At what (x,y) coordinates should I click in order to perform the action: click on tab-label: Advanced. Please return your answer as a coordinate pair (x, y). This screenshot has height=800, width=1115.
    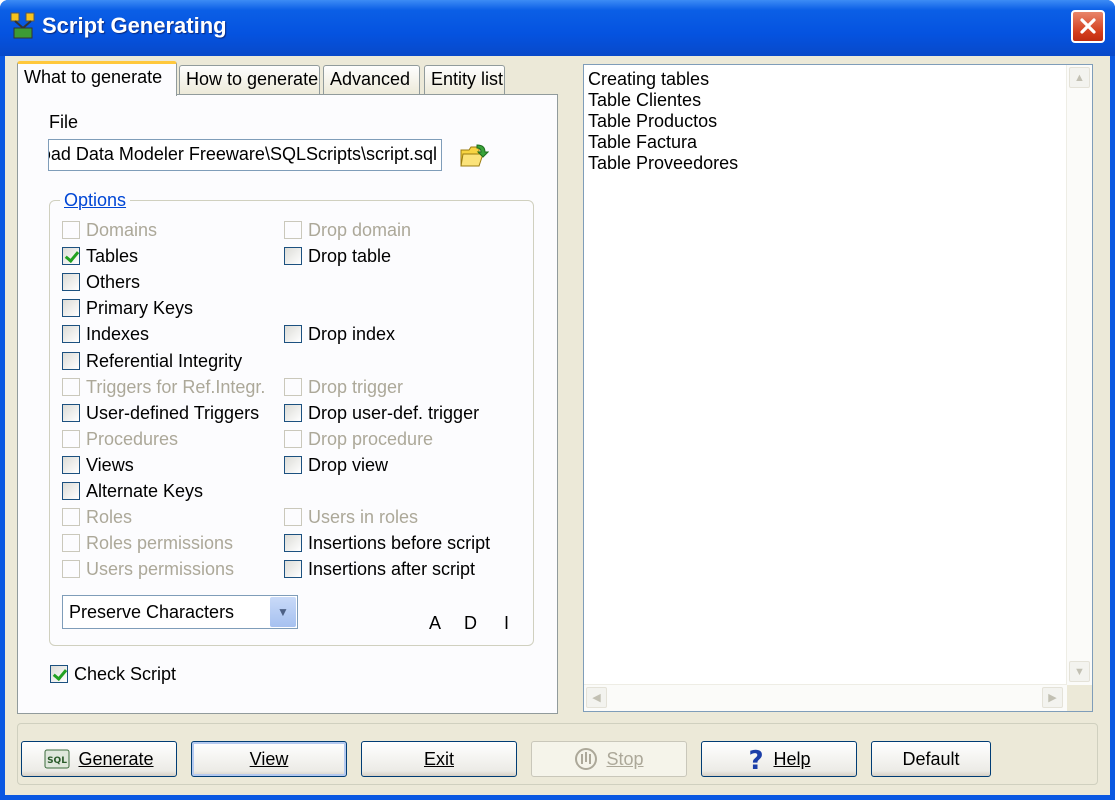
    Looking at the image, I should click on (370, 79).